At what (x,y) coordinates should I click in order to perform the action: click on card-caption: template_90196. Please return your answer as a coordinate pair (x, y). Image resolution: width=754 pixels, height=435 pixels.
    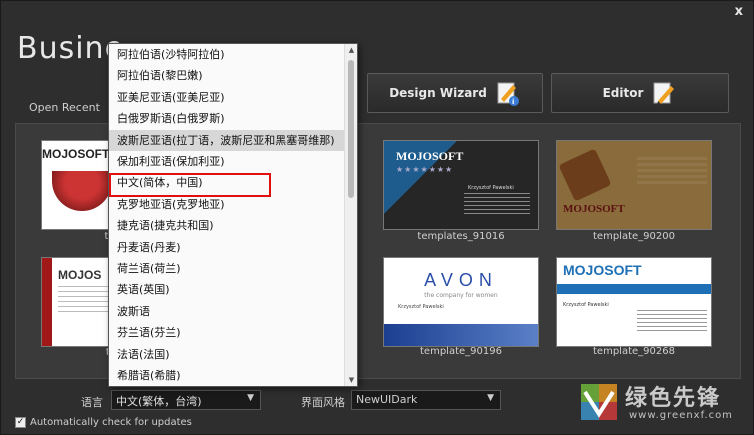
    Looking at the image, I should click on (461, 351).